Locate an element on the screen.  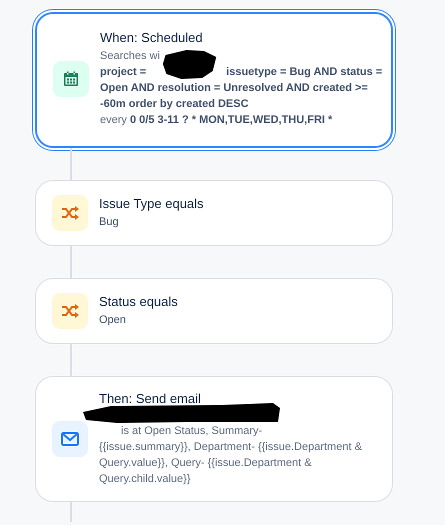
query-text: -60m order by created DESC is located at coordinates (175, 104).